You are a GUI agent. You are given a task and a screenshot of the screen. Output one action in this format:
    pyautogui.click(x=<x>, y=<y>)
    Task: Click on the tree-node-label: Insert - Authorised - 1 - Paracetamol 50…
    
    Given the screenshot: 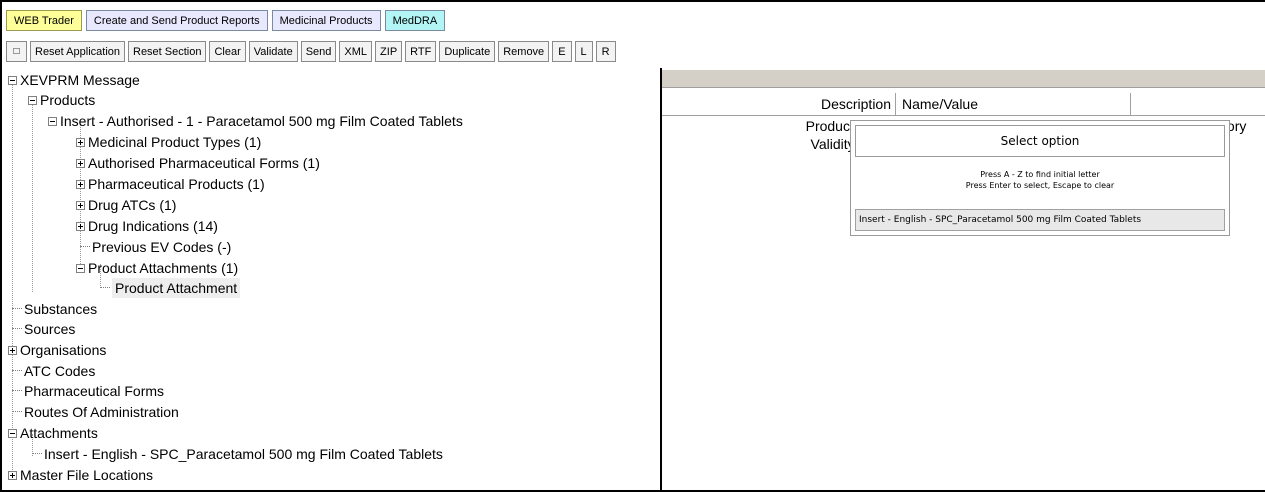 What is the action you would take?
    pyautogui.click(x=261, y=121)
    